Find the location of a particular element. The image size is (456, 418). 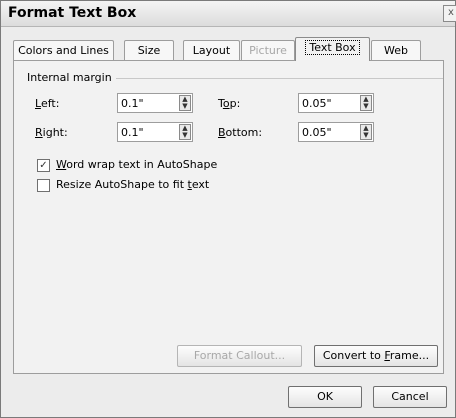

ok-label: OK is located at coordinates (325, 396).